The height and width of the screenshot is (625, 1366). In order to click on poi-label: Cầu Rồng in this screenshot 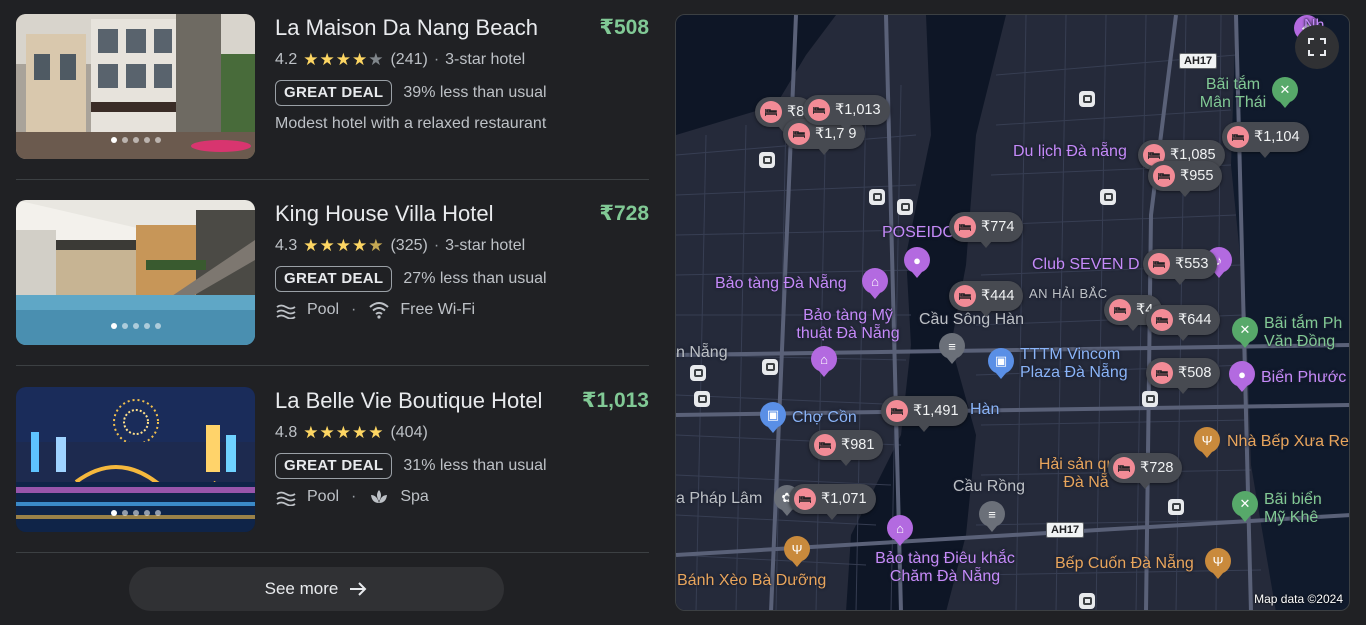, I will do `click(989, 487)`.